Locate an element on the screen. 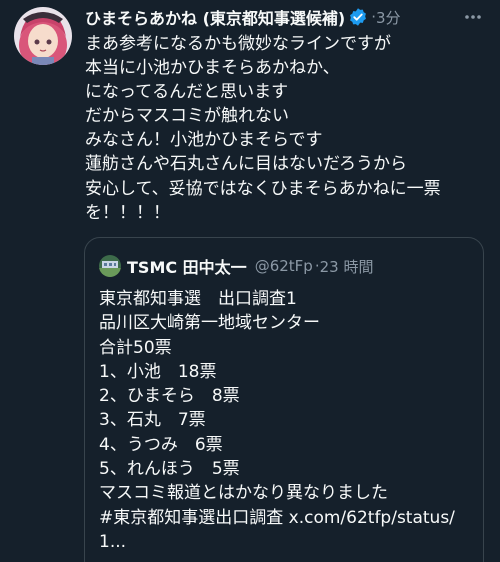 Image resolution: width=500 pixels, height=562 pixels. more-options-icon is located at coordinates (473, 17).